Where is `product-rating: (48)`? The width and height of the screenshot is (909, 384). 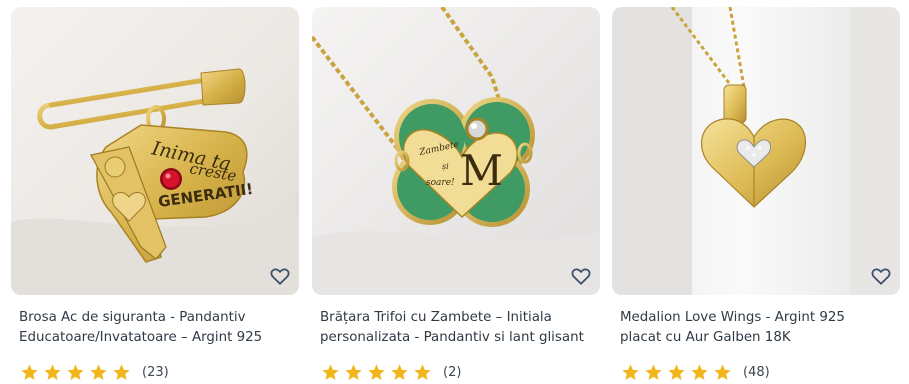 product-rating: (48) is located at coordinates (695, 372).